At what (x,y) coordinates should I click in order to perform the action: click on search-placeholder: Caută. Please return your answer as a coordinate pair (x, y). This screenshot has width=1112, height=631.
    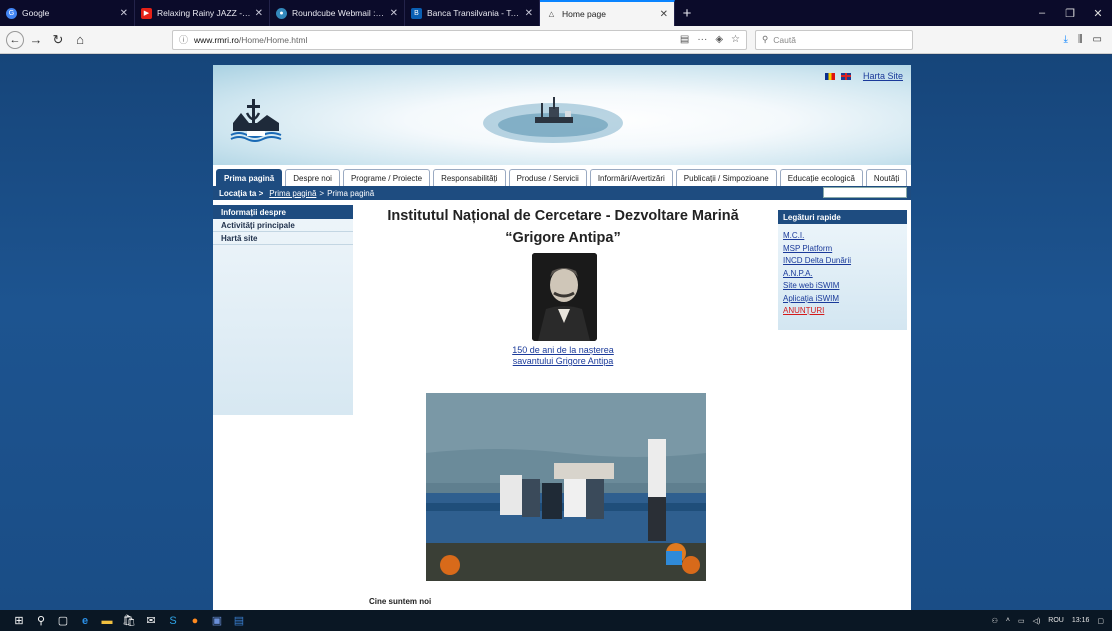
    Looking at the image, I should click on (784, 39).